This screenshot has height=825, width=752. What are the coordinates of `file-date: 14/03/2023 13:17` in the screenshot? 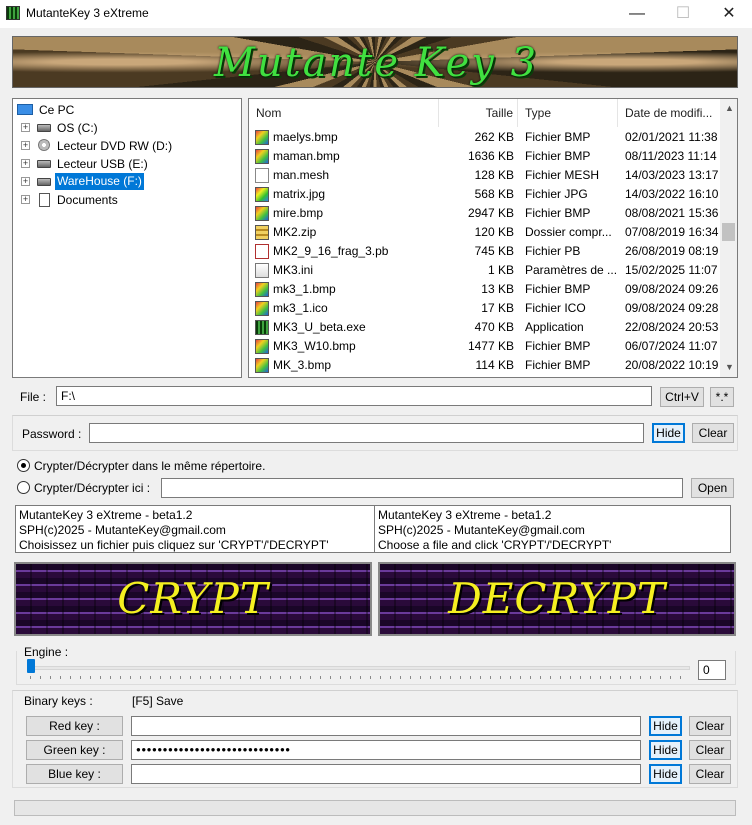 It's located at (672, 175).